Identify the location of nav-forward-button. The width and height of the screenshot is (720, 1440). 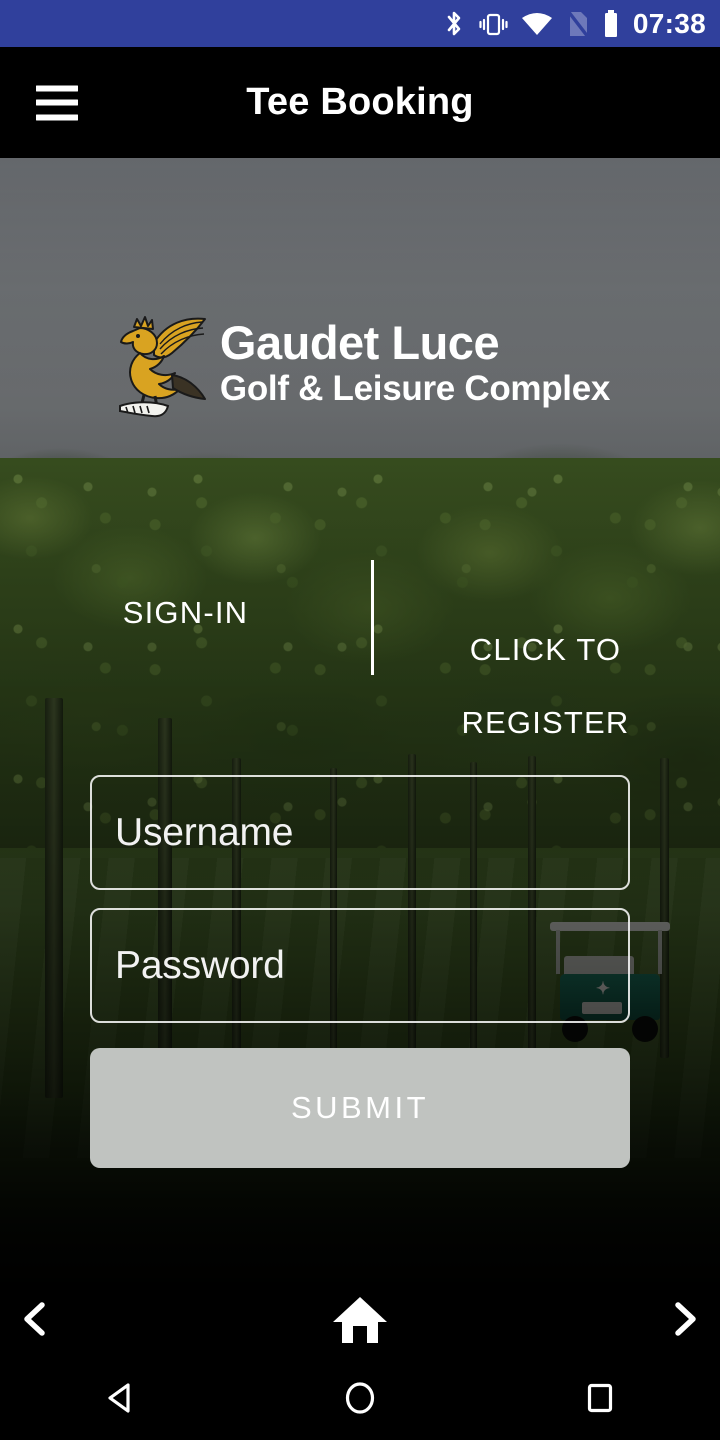
(684, 1319).